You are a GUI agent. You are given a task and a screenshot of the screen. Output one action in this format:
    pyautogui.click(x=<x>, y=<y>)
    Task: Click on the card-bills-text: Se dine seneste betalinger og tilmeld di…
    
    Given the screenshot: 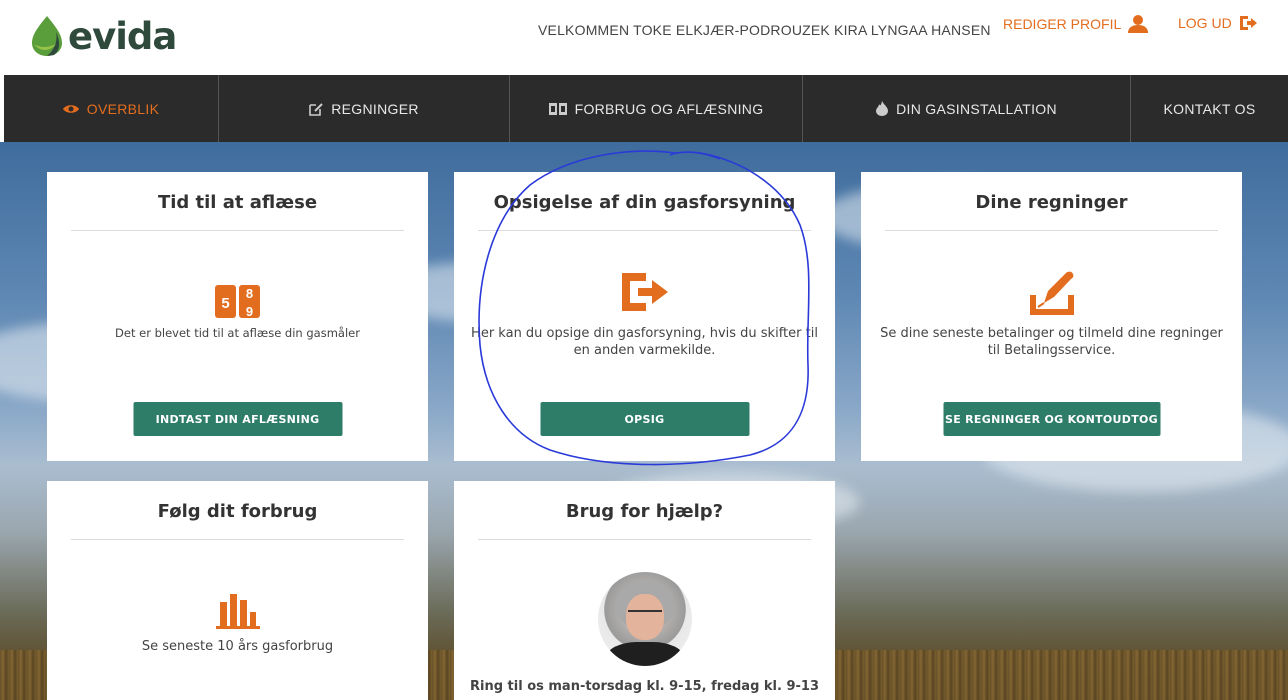 What is the action you would take?
    pyautogui.click(x=1051, y=342)
    